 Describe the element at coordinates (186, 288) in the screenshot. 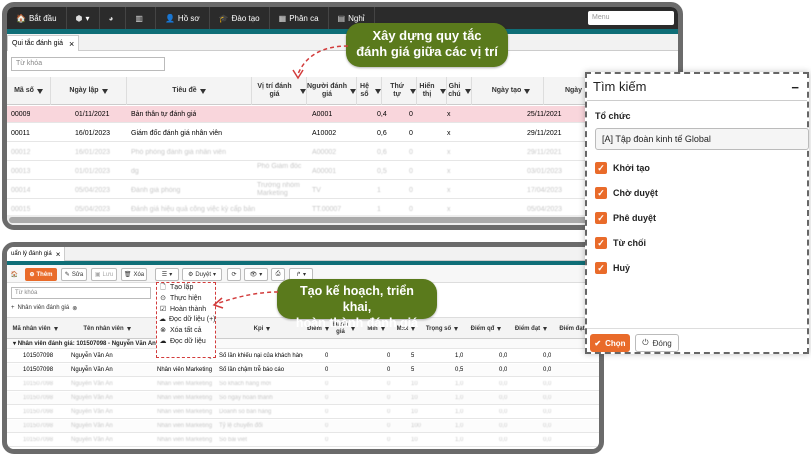

I see `menu-item: 🗋 Tạo lập` at that location.